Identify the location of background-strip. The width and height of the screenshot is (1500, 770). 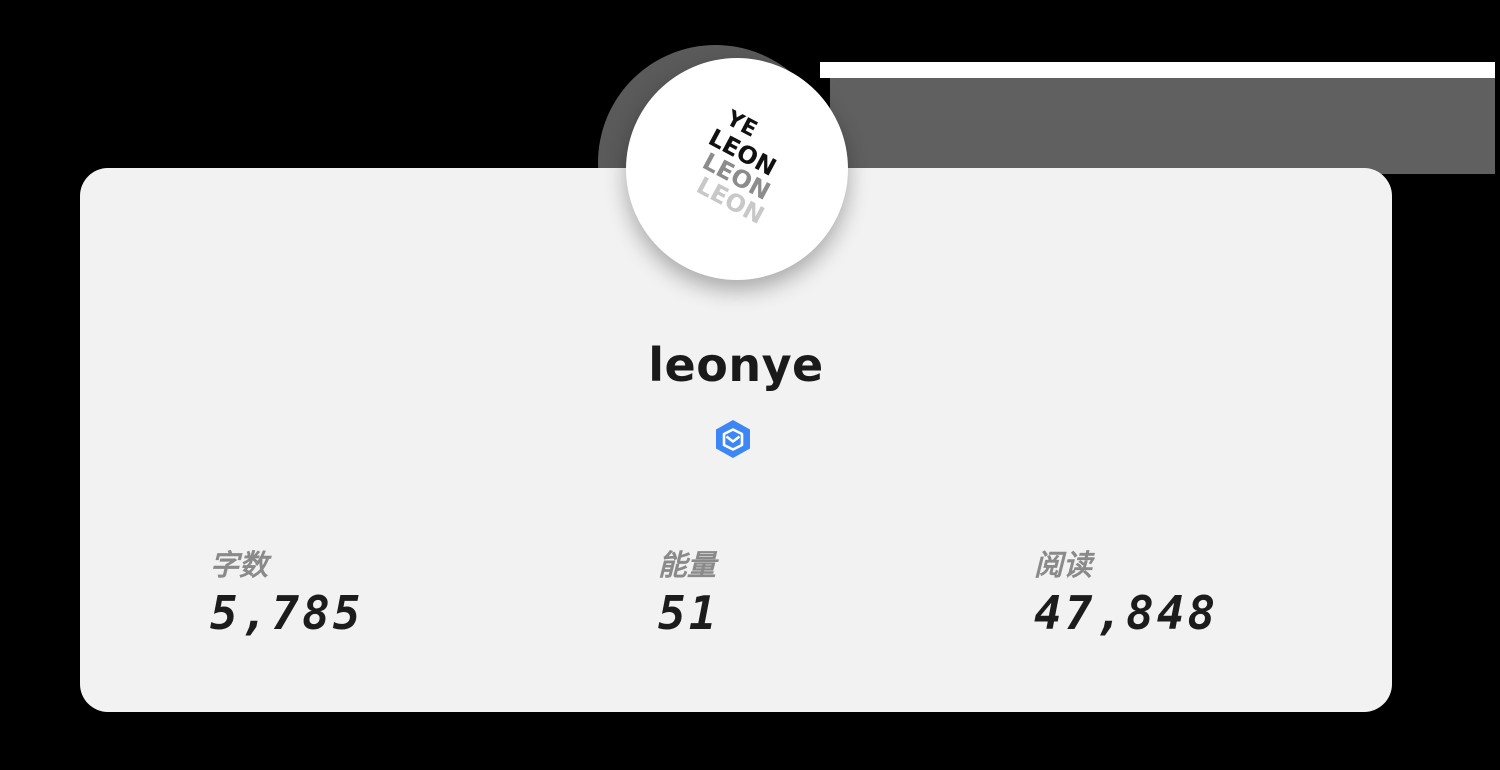
(1157, 70).